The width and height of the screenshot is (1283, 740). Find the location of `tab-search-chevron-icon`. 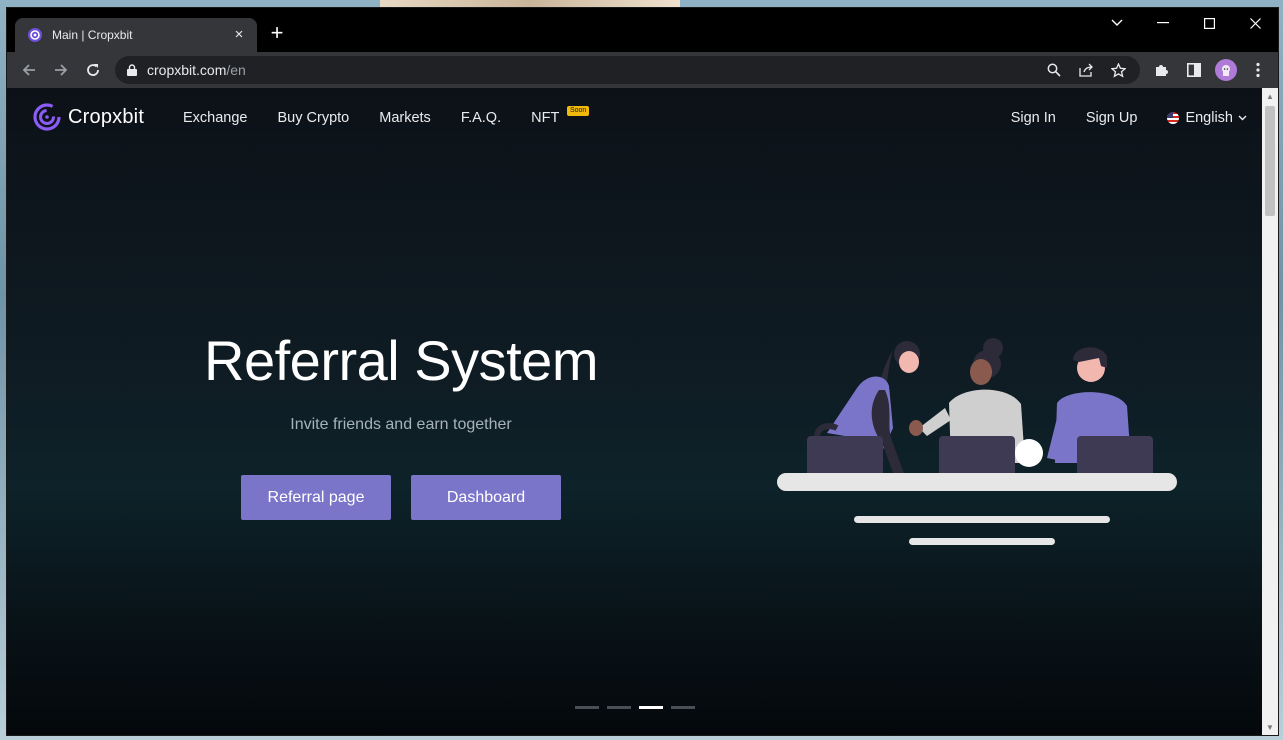

tab-search-chevron-icon is located at coordinates (1117, 23).